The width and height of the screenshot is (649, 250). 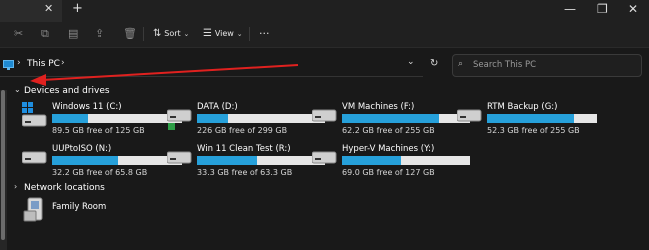 What do you see at coordinates (245, 172) in the screenshot?
I see `drive-free-space: 33.3 GB free of 63.3 GB` at bounding box center [245, 172].